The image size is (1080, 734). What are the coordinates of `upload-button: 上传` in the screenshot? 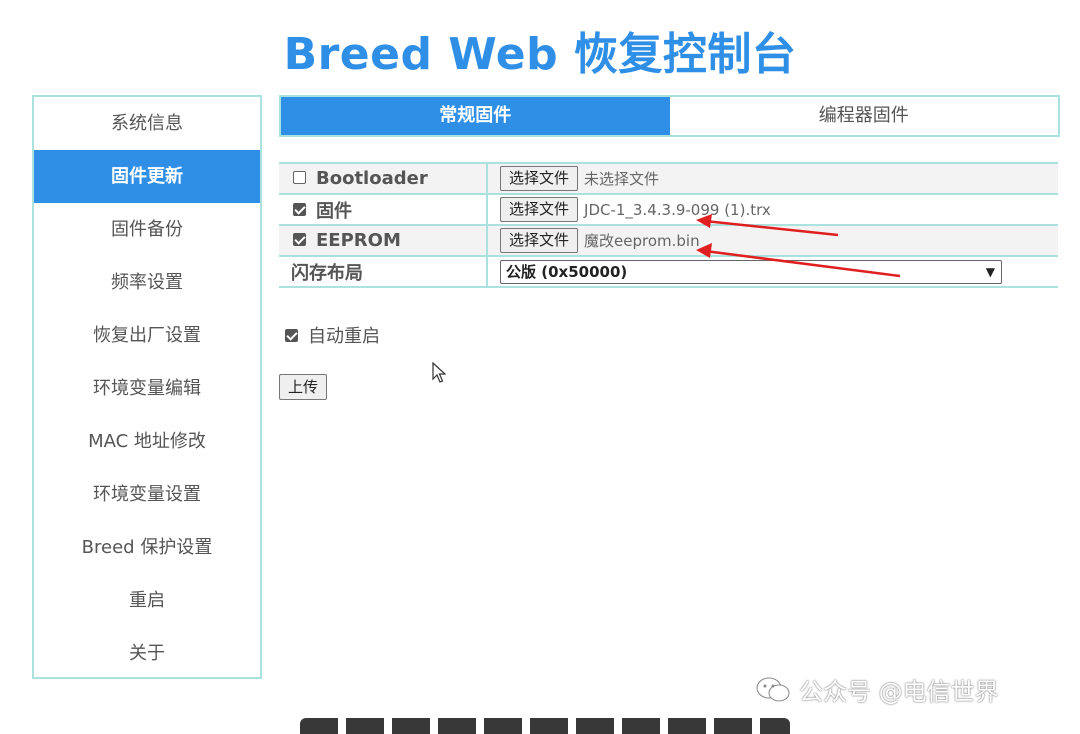 It's located at (303, 387).